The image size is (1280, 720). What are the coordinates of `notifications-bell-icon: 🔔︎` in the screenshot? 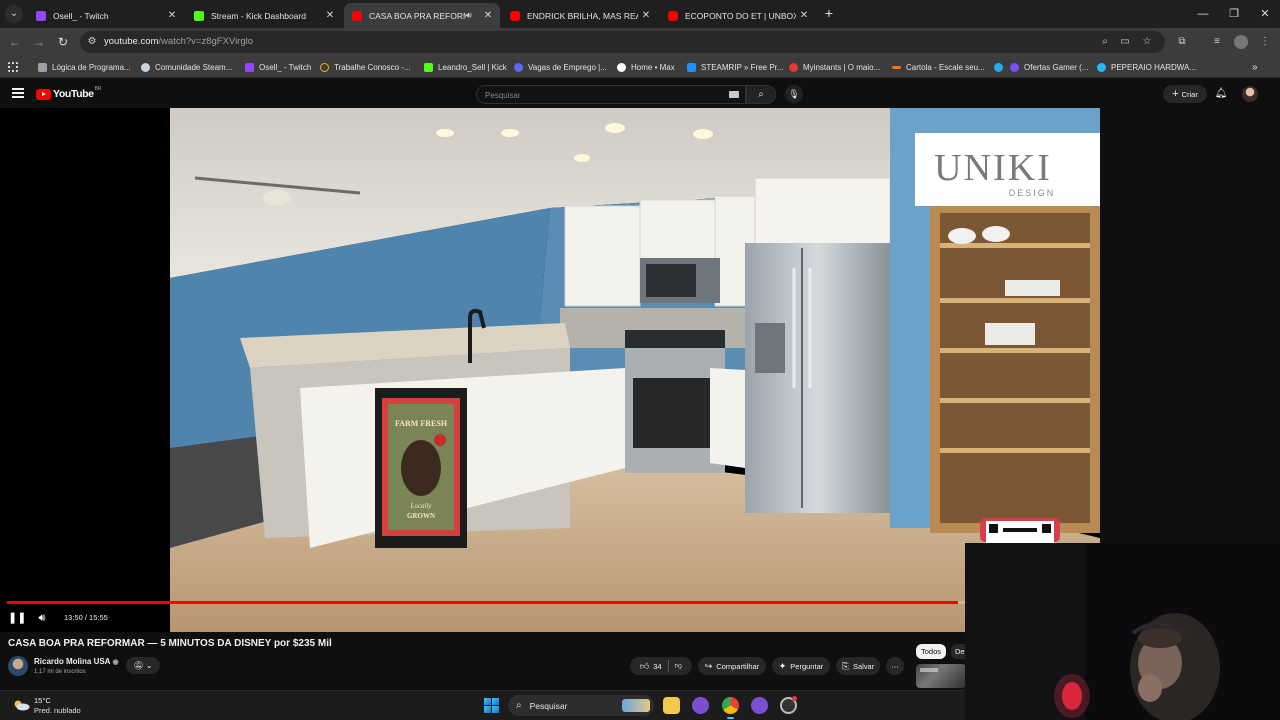 It's located at (1221, 94).